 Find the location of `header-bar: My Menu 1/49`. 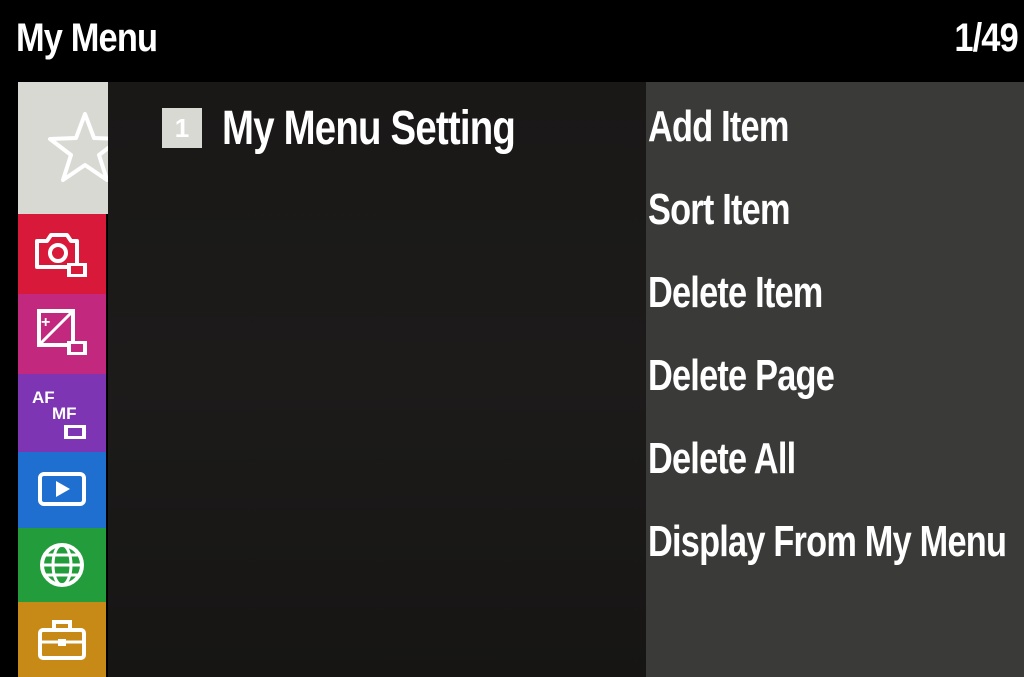

header-bar: My Menu 1/49 is located at coordinates (512, 41).